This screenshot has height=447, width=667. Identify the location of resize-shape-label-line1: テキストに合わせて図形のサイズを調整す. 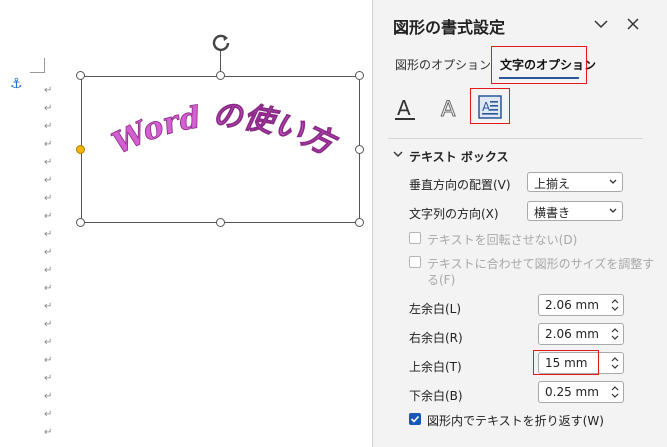
(541, 264).